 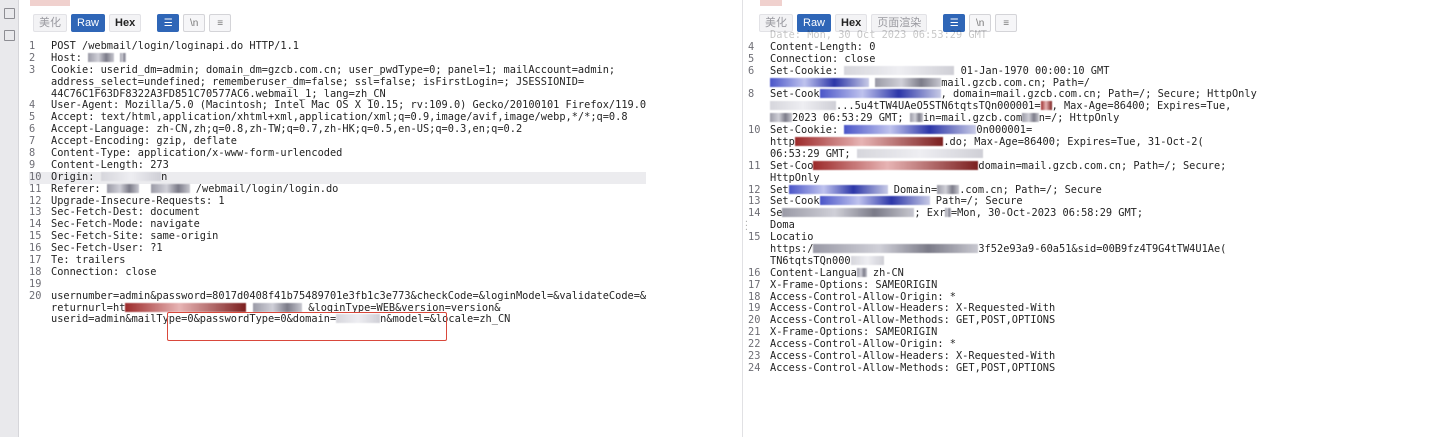 What do you see at coordinates (751, 58) in the screenshot?
I see `line-number: 5` at bounding box center [751, 58].